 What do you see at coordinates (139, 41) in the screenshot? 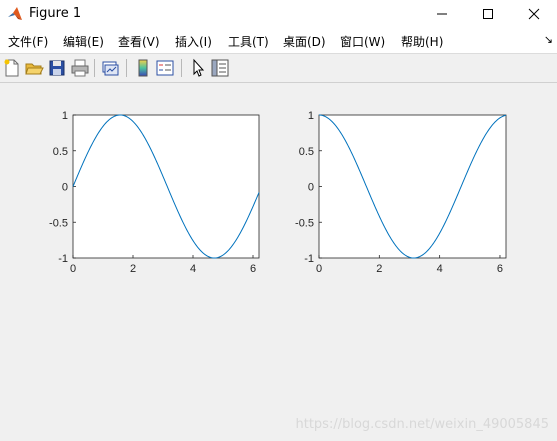
I see `menu-view: 查看(V)` at bounding box center [139, 41].